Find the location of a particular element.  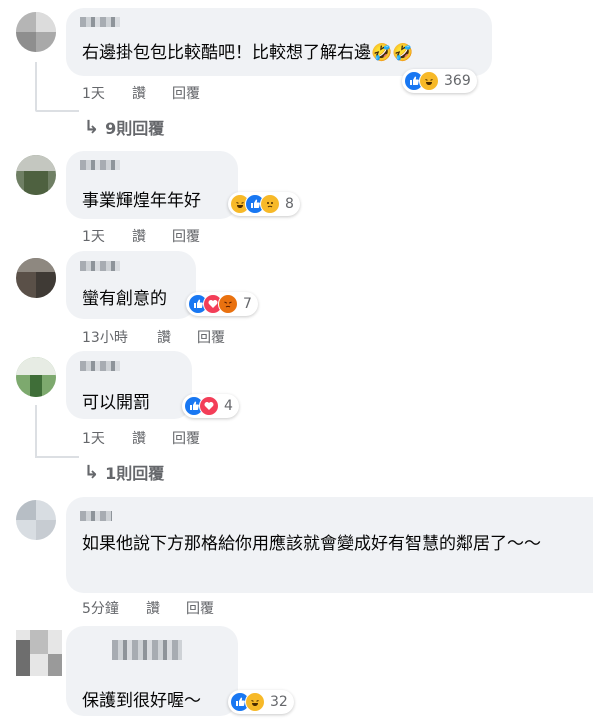

sad-icon is located at coordinates (270, 204).